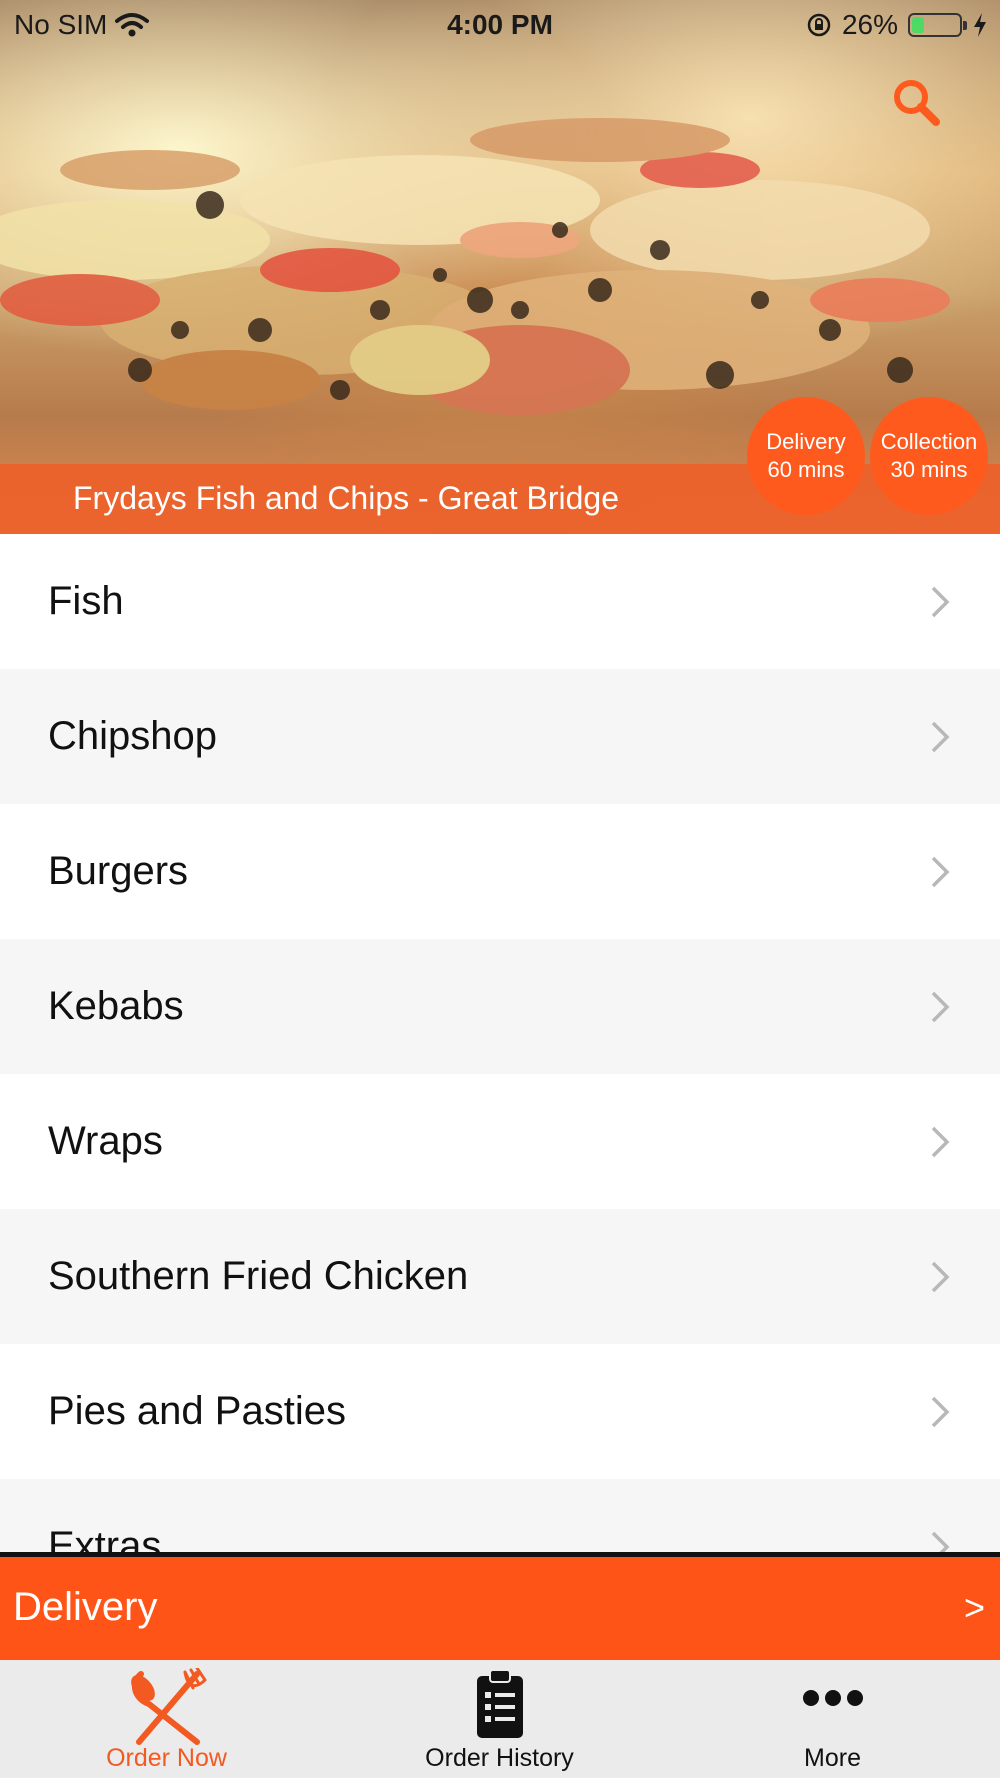 This screenshot has height=1778, width=1000. What do you see at coordinates (500, 736) in the screenshot?
I see `menu-item-chipshop: Chipshop` at bounding box center [500, 736].